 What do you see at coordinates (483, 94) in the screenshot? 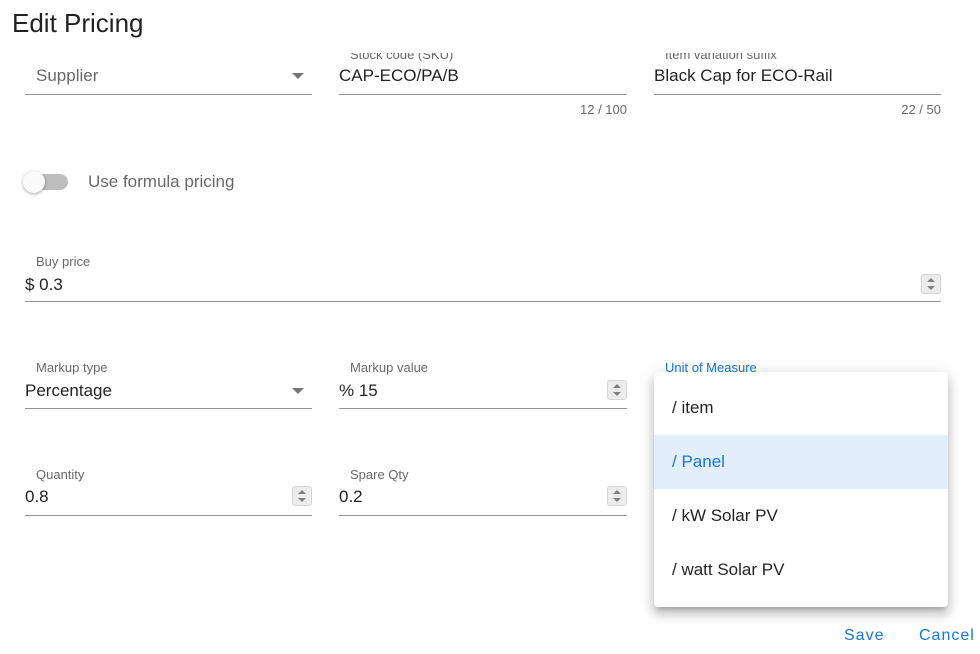
I see `stock-code-underline` at bounding box center [483, 94].